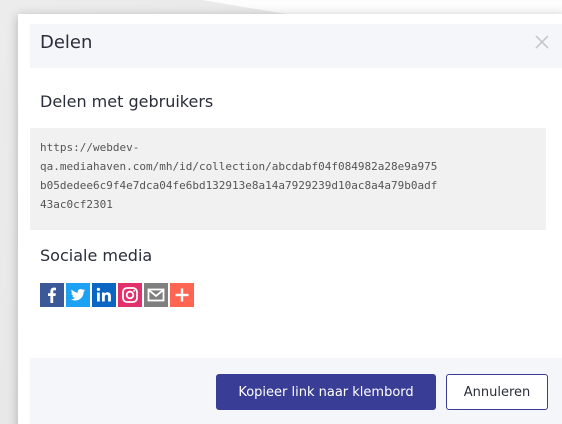 This screenshot has width=562, height=424. I want to click on instagram-button, so click(130, 295).